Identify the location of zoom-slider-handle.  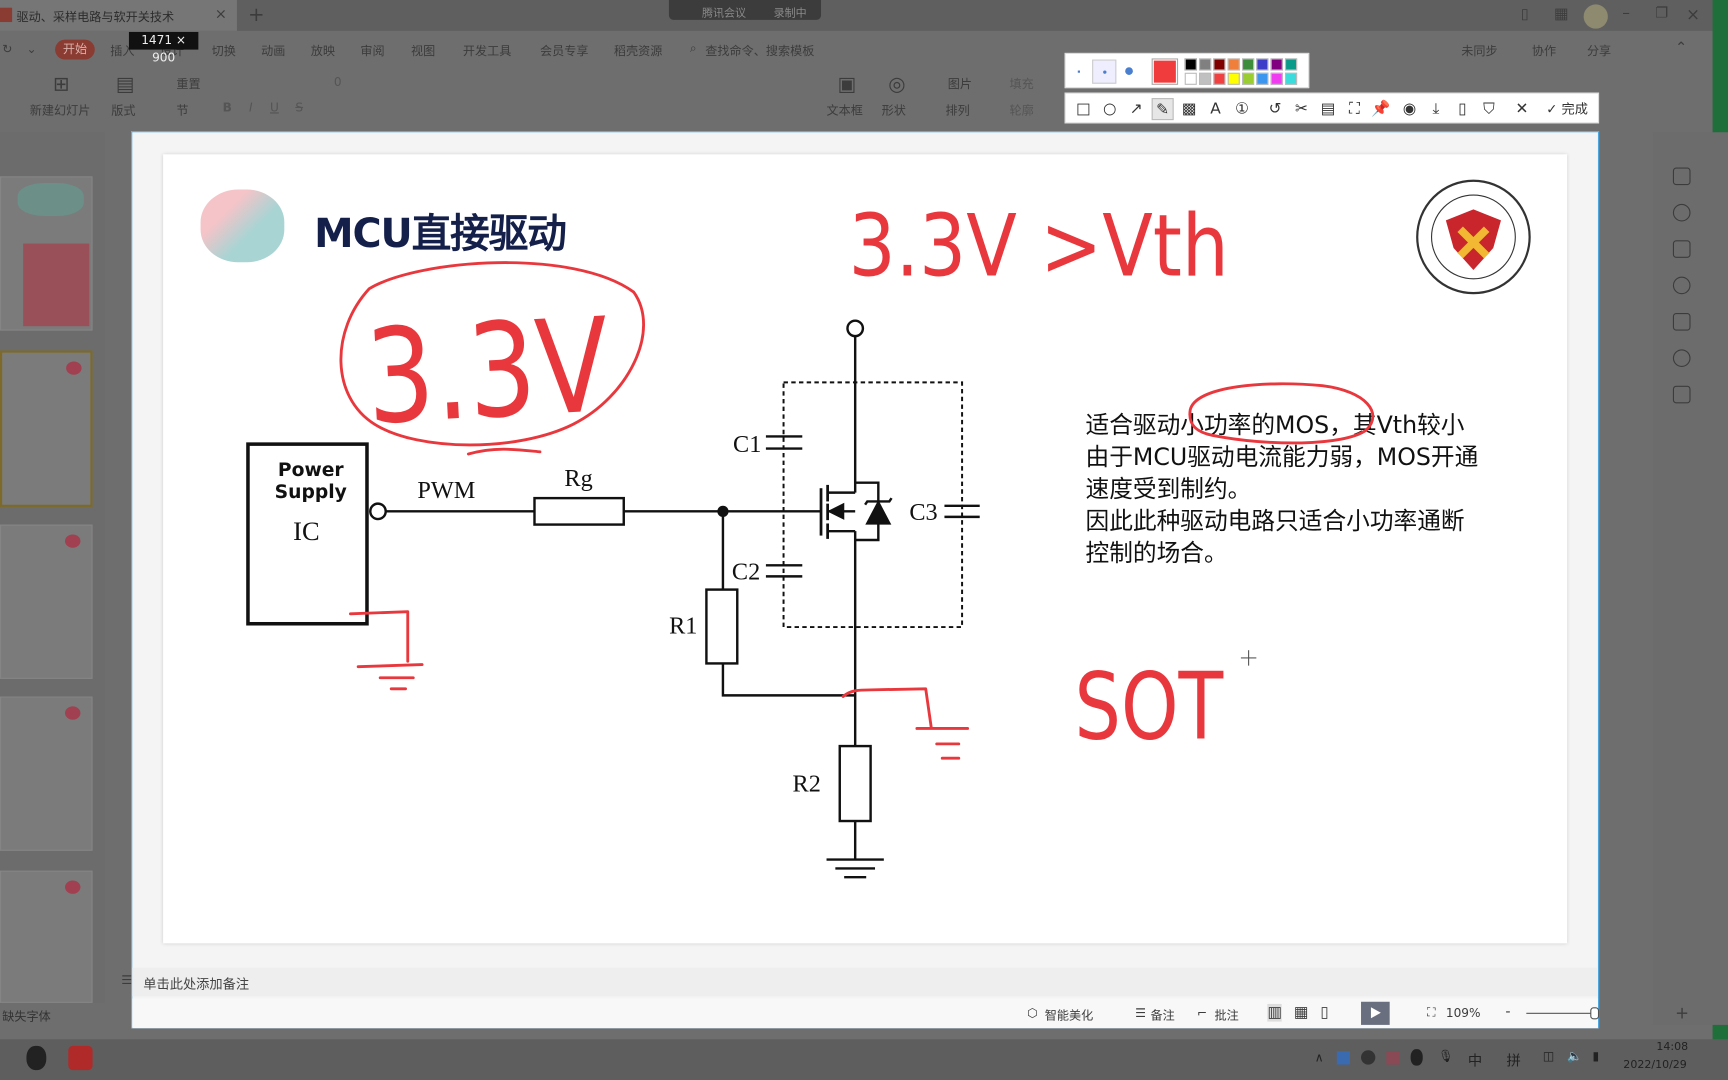
(1595, 1013).